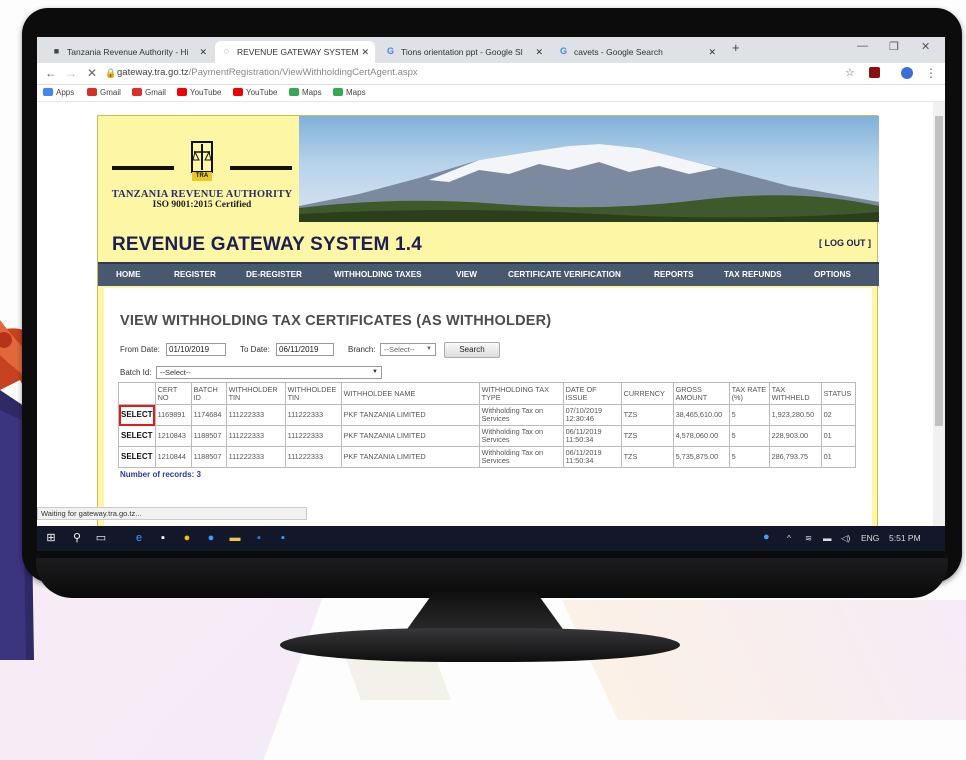 The height and width of the screenshot is (760, 966). What do you see at coordinates (269, 372) in the screenshot?
I see `batch-id-select: --Select-- ▼` at bounding box center [269, 372].